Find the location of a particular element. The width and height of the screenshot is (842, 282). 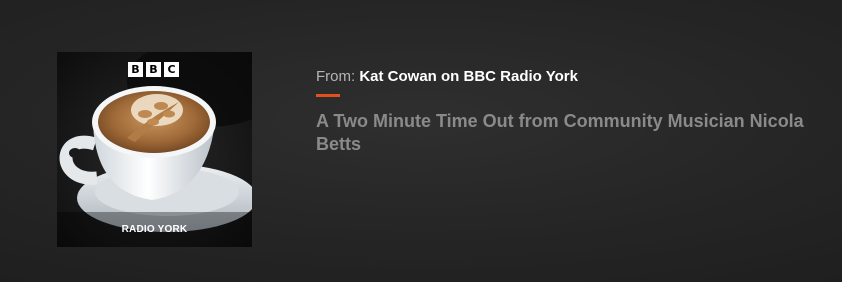

bbc-logo: B B C is located at coordinates (153, 69).